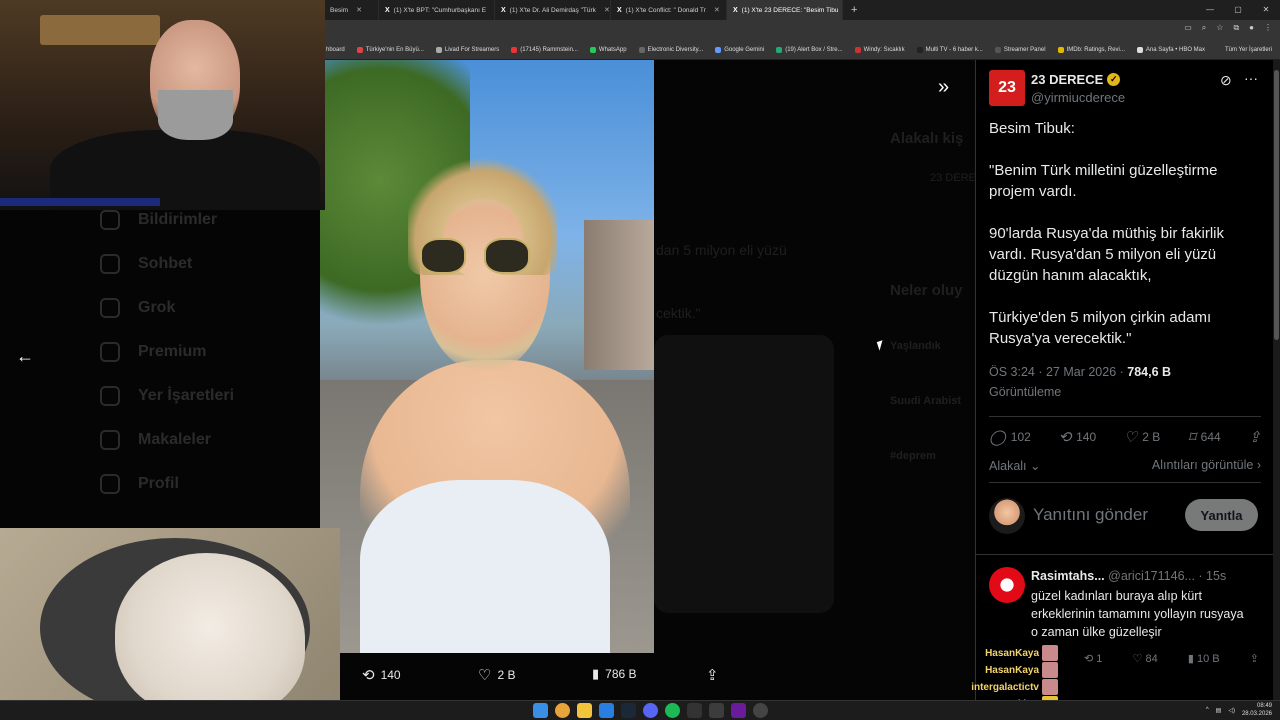 The image size is (1280, 720). I want to click on back-arrow-icon: ←, so click(25, 356).